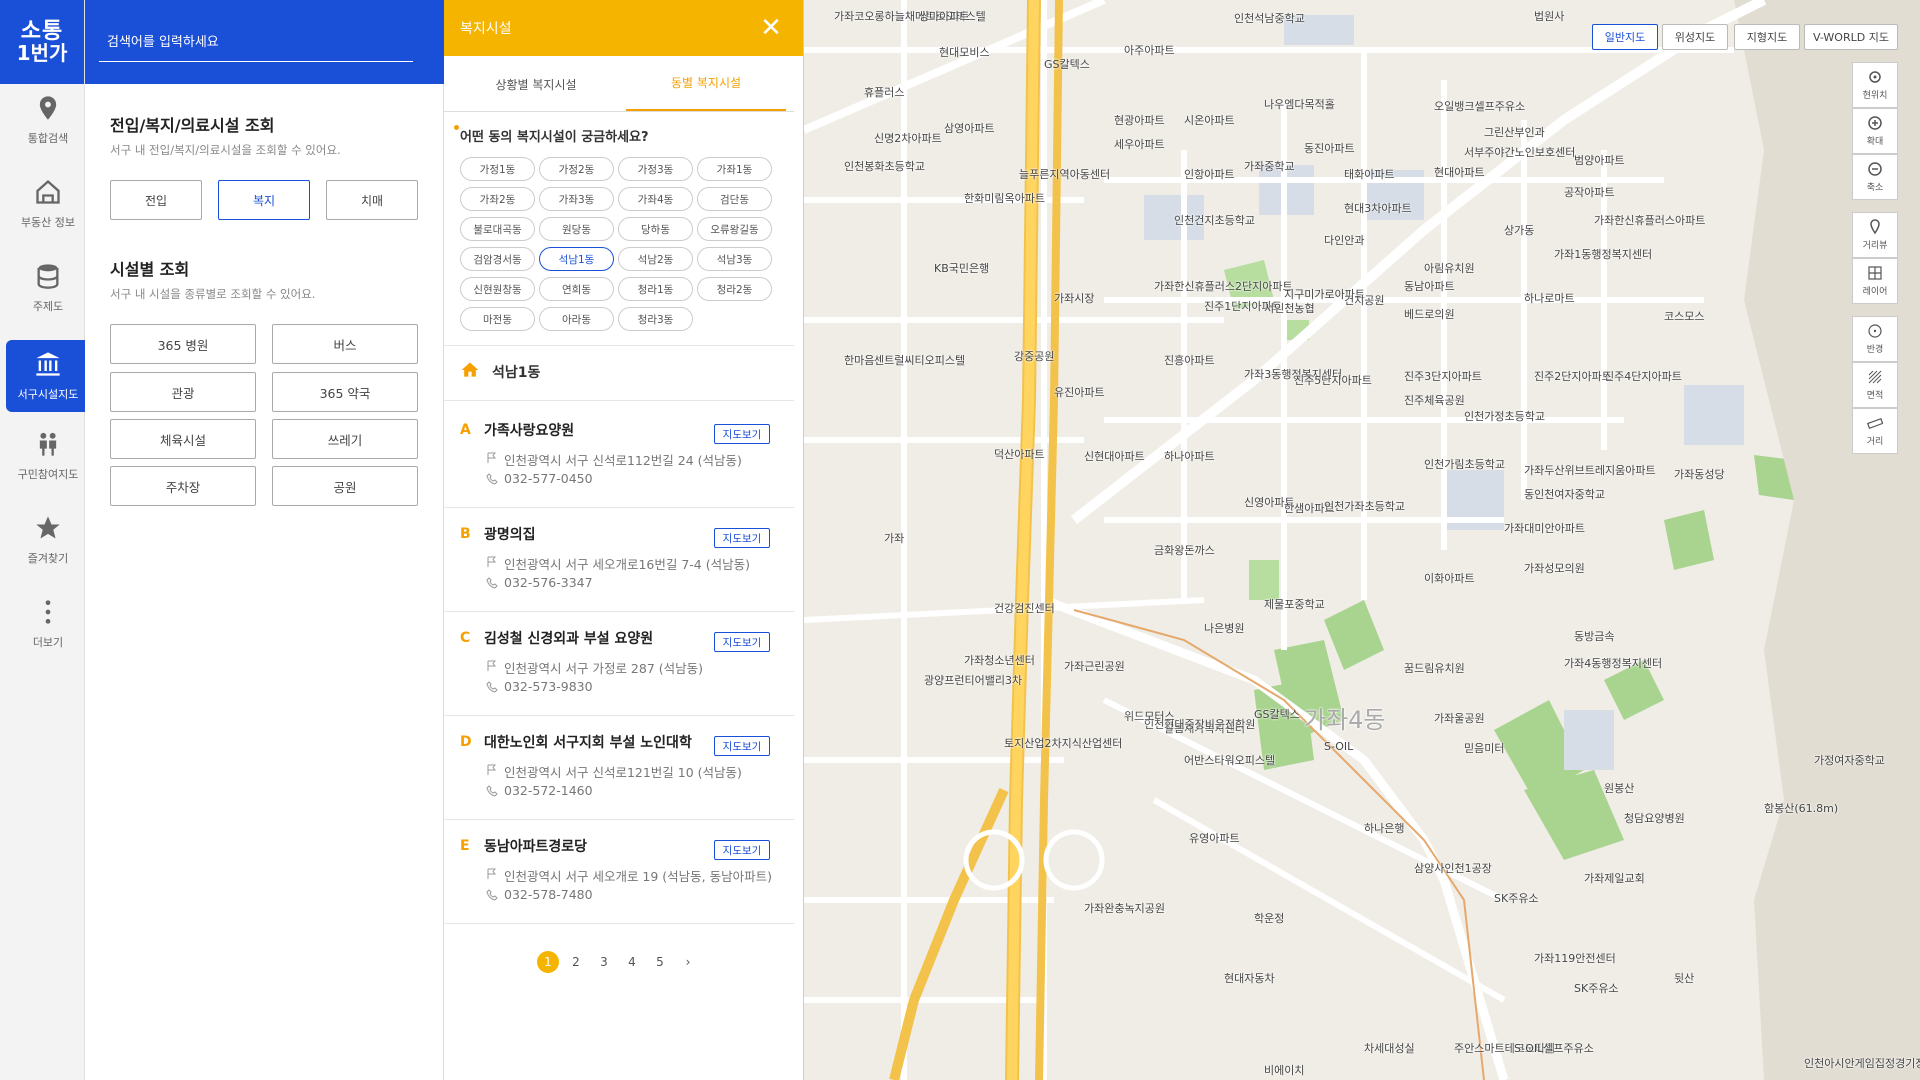 The height and width of the screenshot is (1080, 1920). Describe the element at coordinates (655, 229) in the screenshot. I see `dong-chip: 당하동` at that location.